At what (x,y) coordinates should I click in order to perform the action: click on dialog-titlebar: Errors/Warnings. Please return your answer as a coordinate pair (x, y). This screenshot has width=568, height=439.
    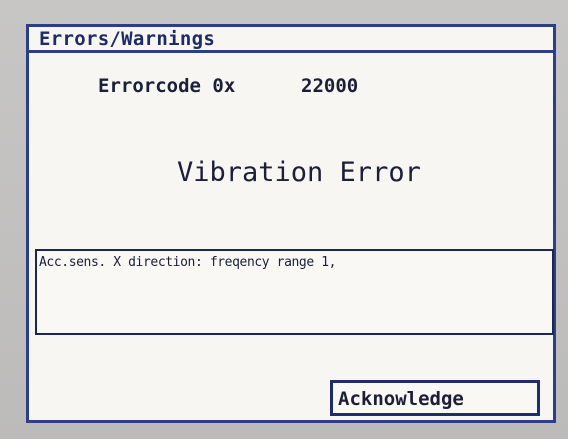
    Looking at the image, I should click on (291, 40).